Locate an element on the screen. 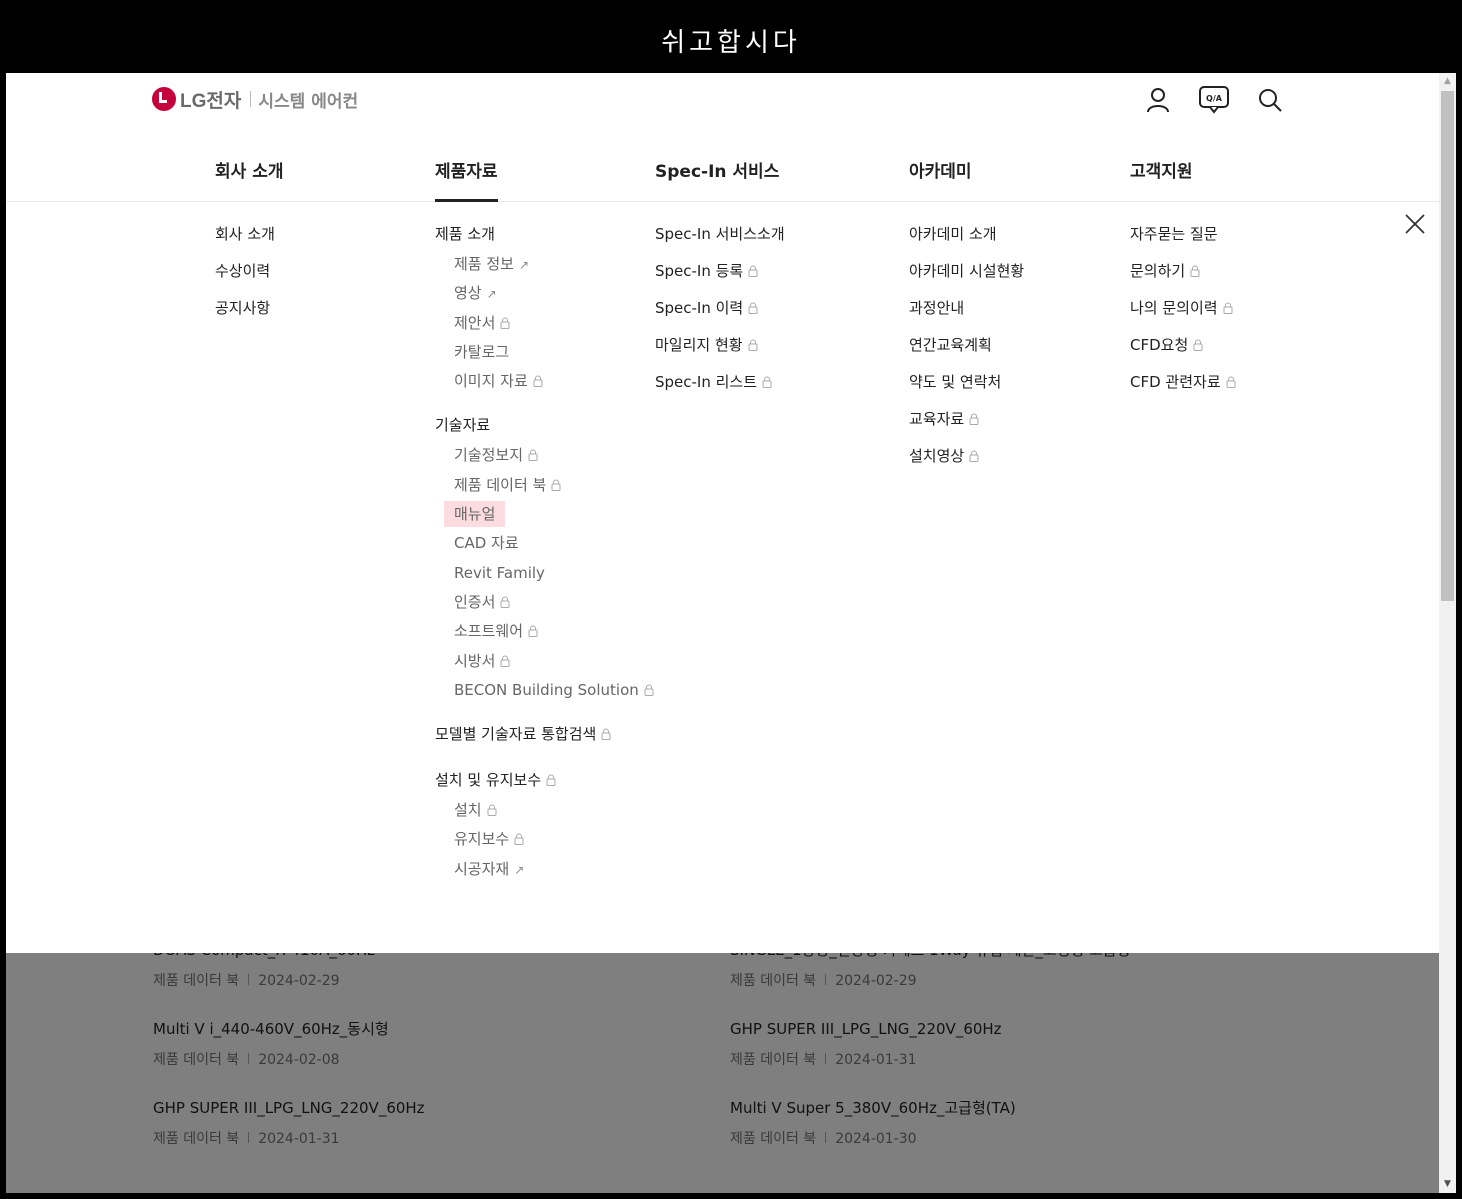 The height and width of the screenshot is (1199, 1462). header-utility: Q/A is located at coordinates (1214, 100).